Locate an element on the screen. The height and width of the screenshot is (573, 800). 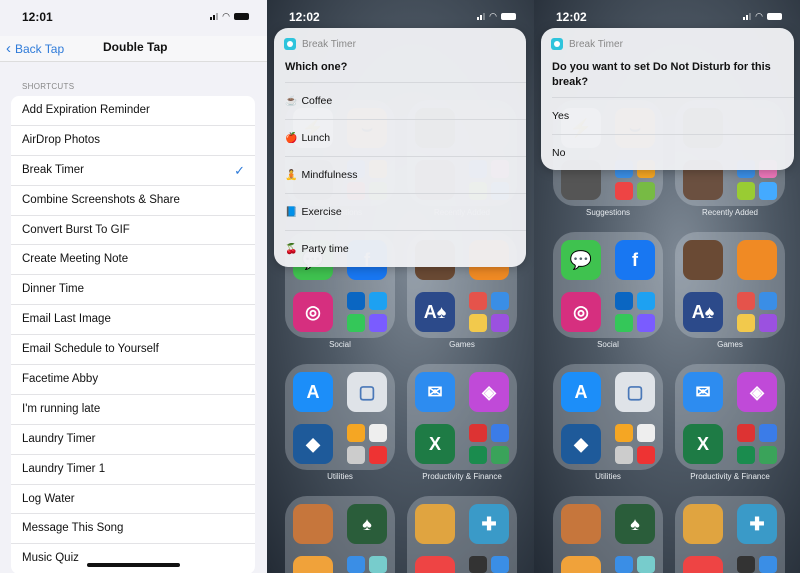
option-mindfulness: 🧘 Mindfulness is located at coordinates (405, 174).